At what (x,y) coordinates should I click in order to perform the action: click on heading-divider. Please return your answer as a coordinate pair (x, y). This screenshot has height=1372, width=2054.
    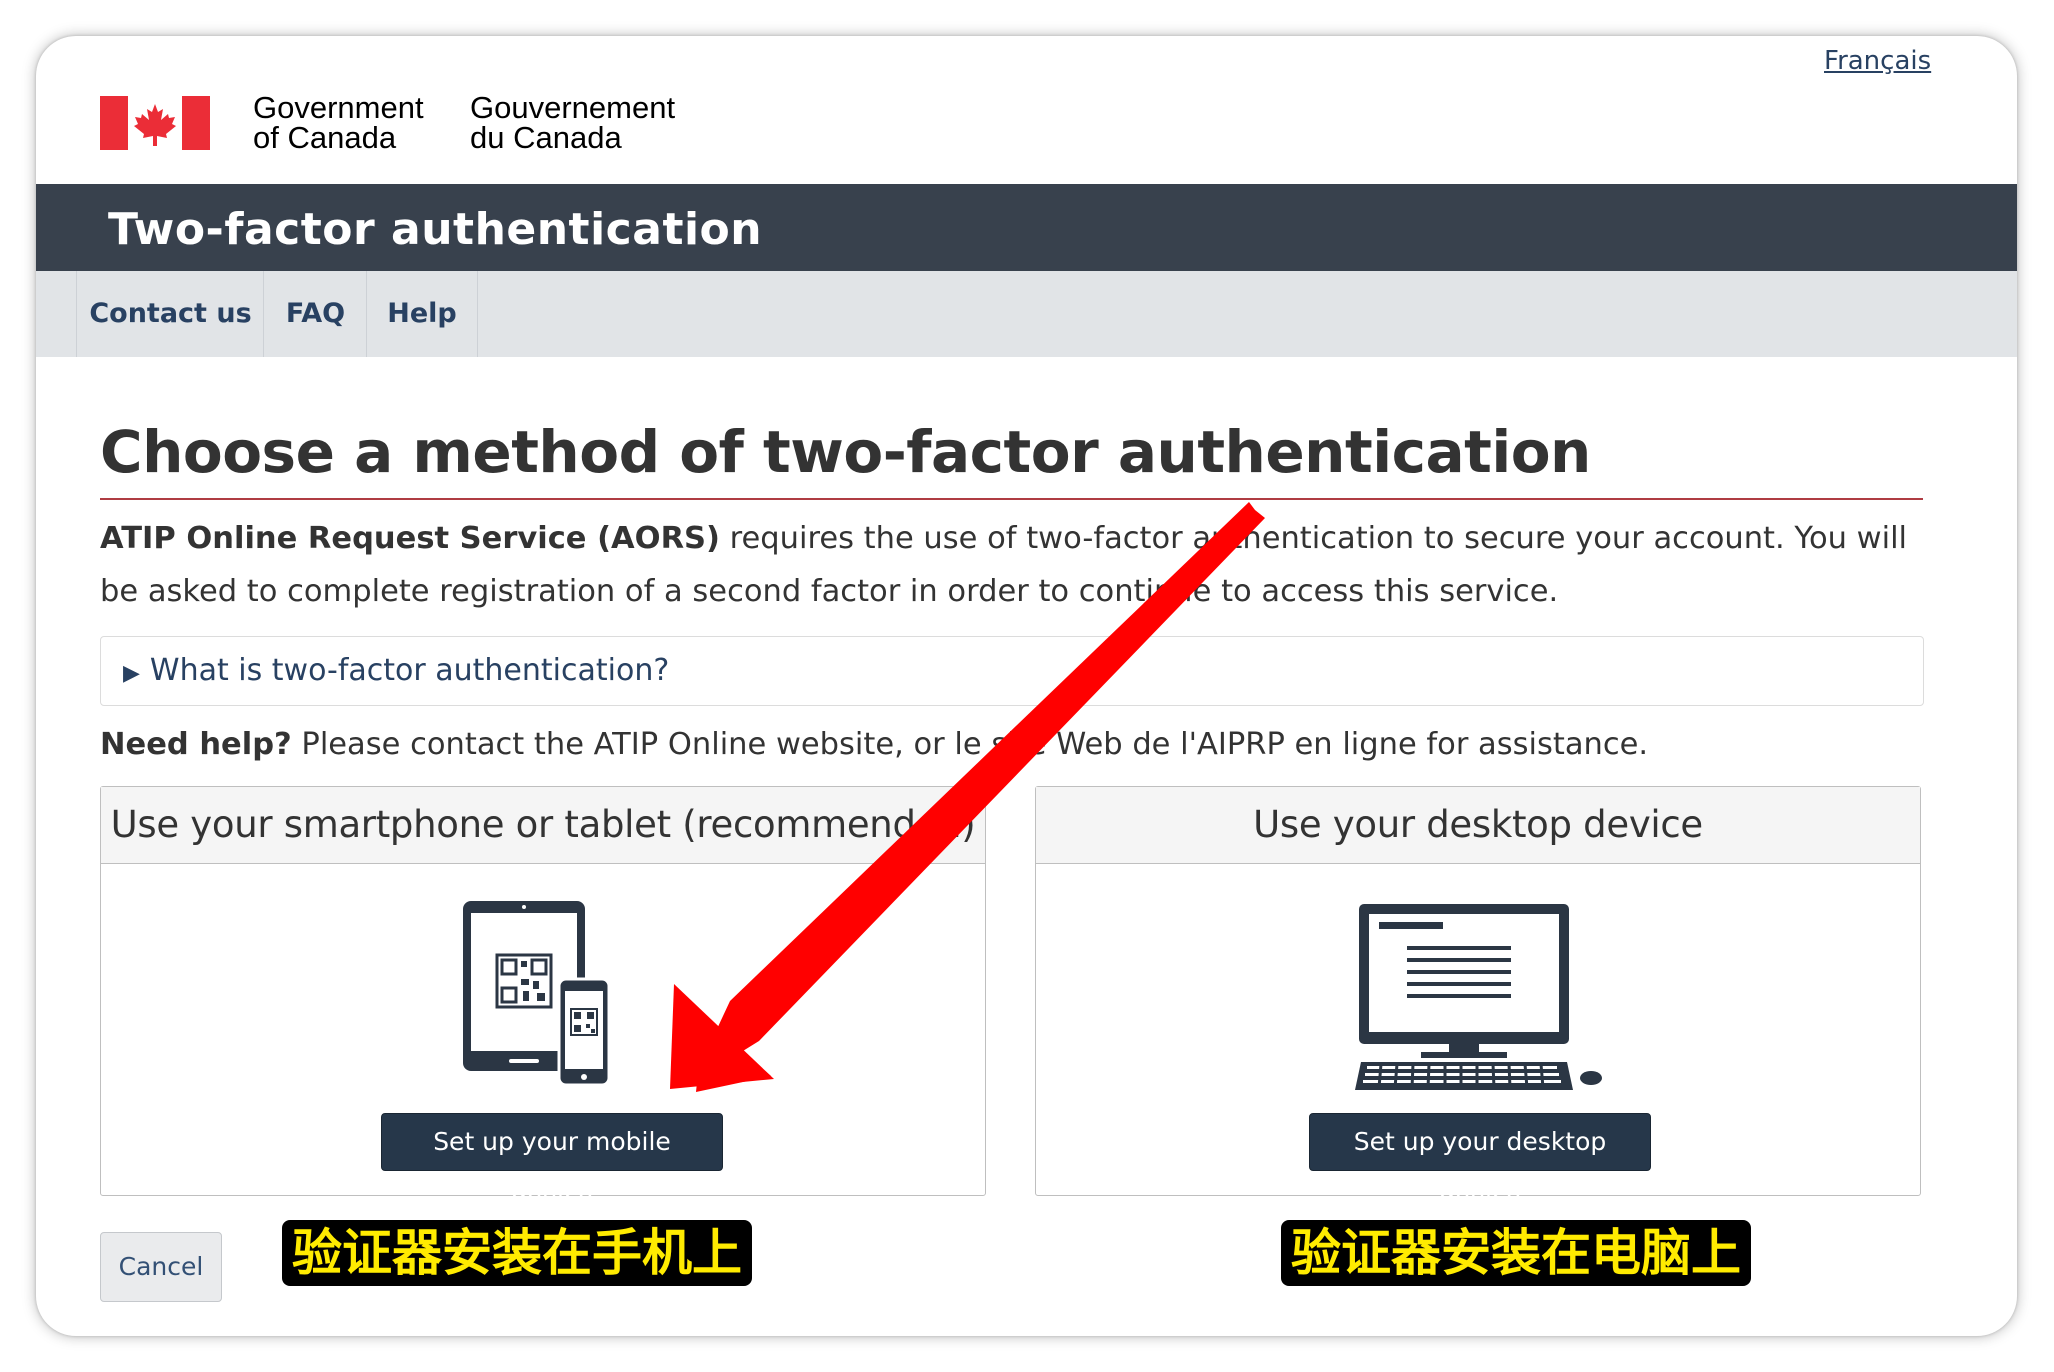
    Looking at the image, I should click on (1011, 499).